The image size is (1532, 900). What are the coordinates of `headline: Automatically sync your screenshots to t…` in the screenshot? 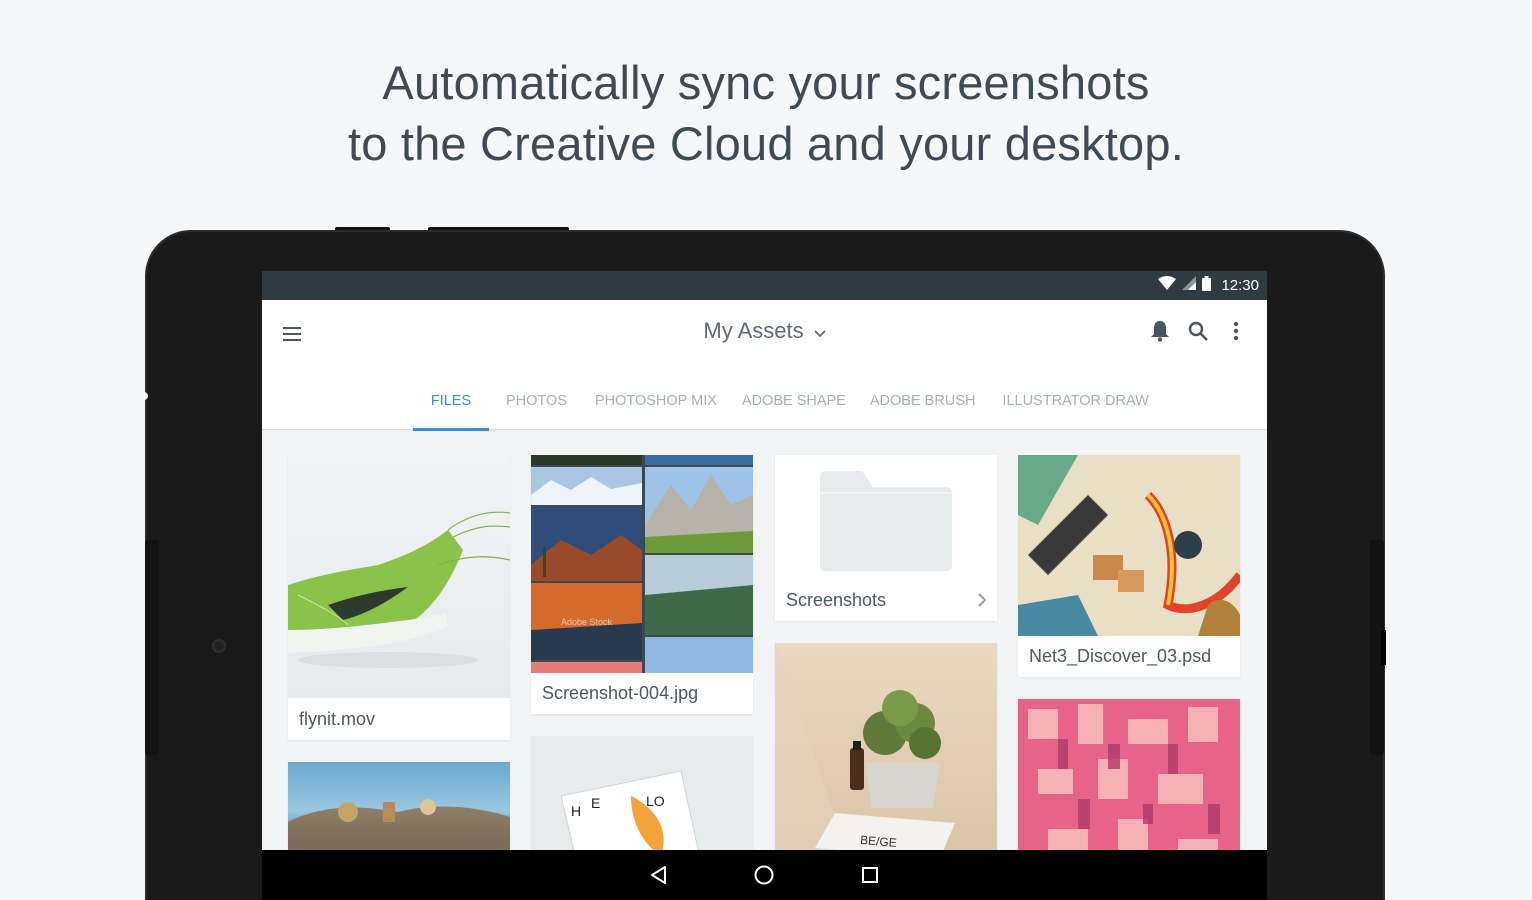 It's located at (766, 113).